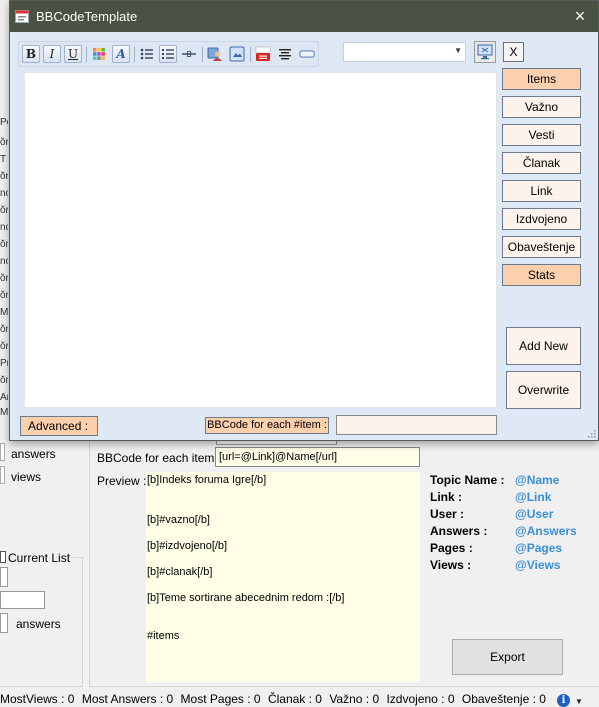  What do you see at coordinates (159, 458) in the screenshot?
I see `bbcode-each-item-label: BBCode for each item :` at bounding box center [159, 458].